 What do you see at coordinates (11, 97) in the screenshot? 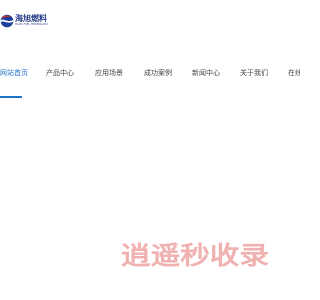
I see `nav-active-indicator` at bounding box center [11, 97].